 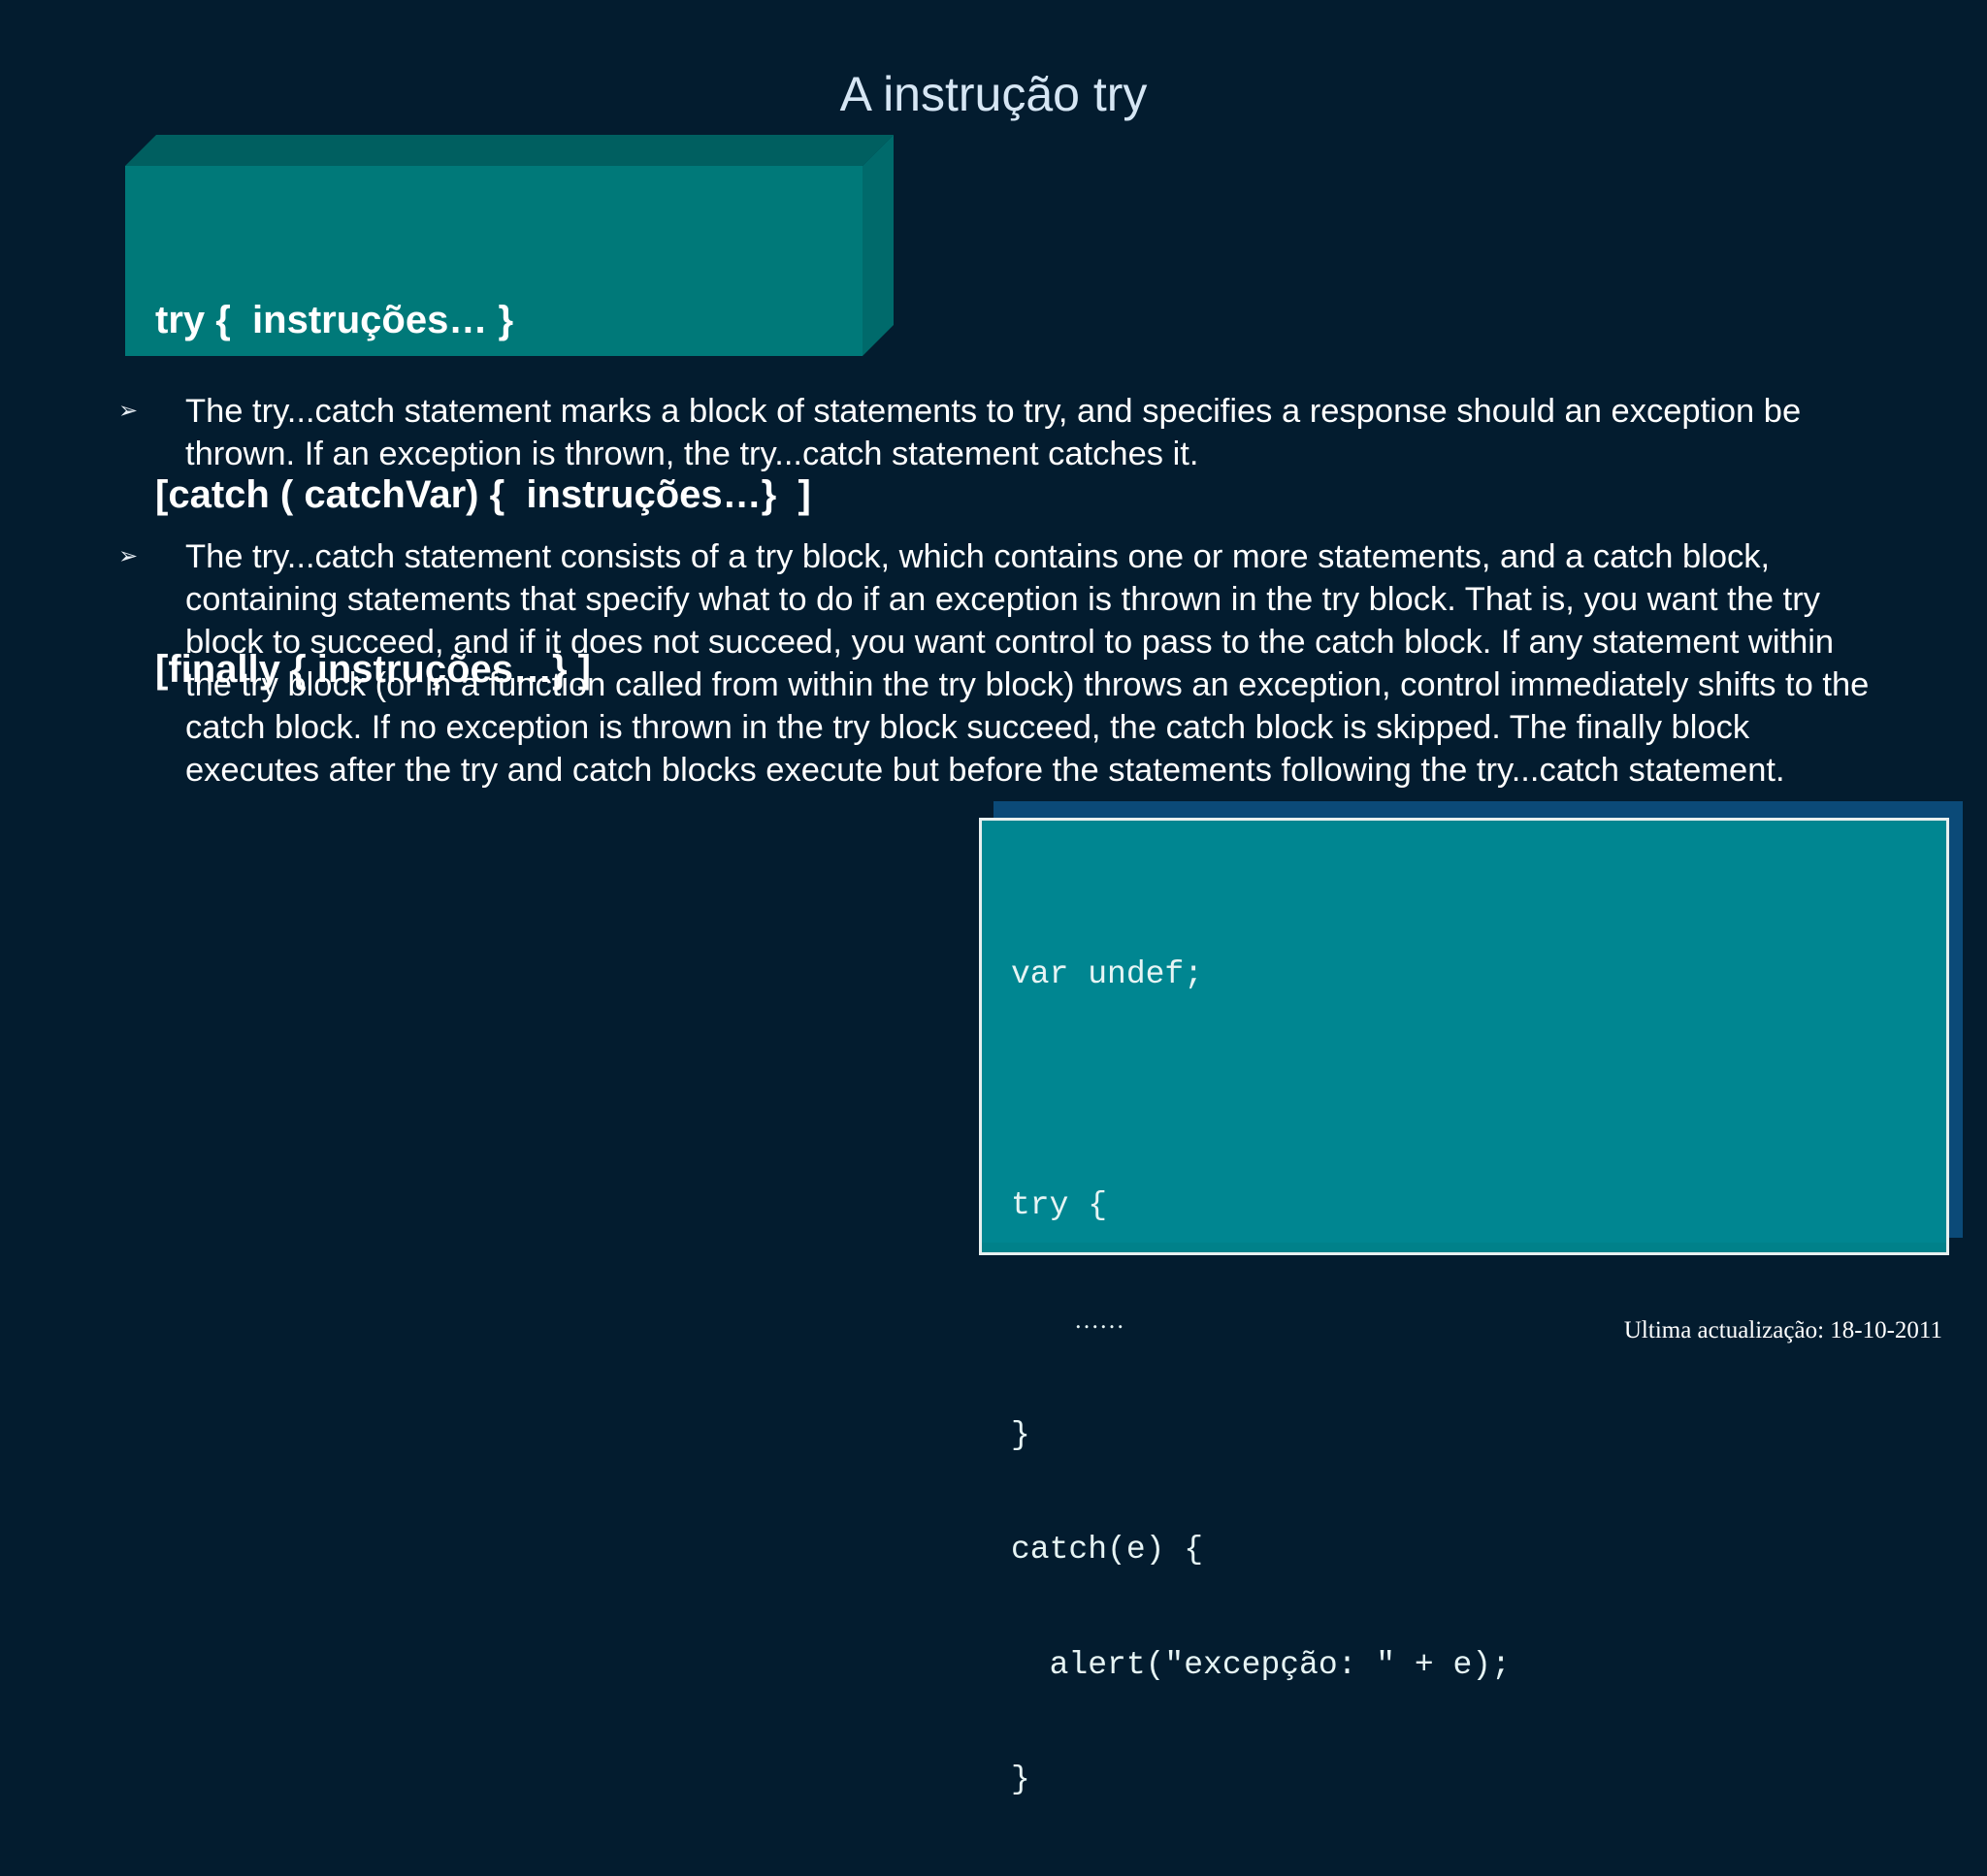 I want to click on syntax-box-top-face, so click(x=509, y=150).